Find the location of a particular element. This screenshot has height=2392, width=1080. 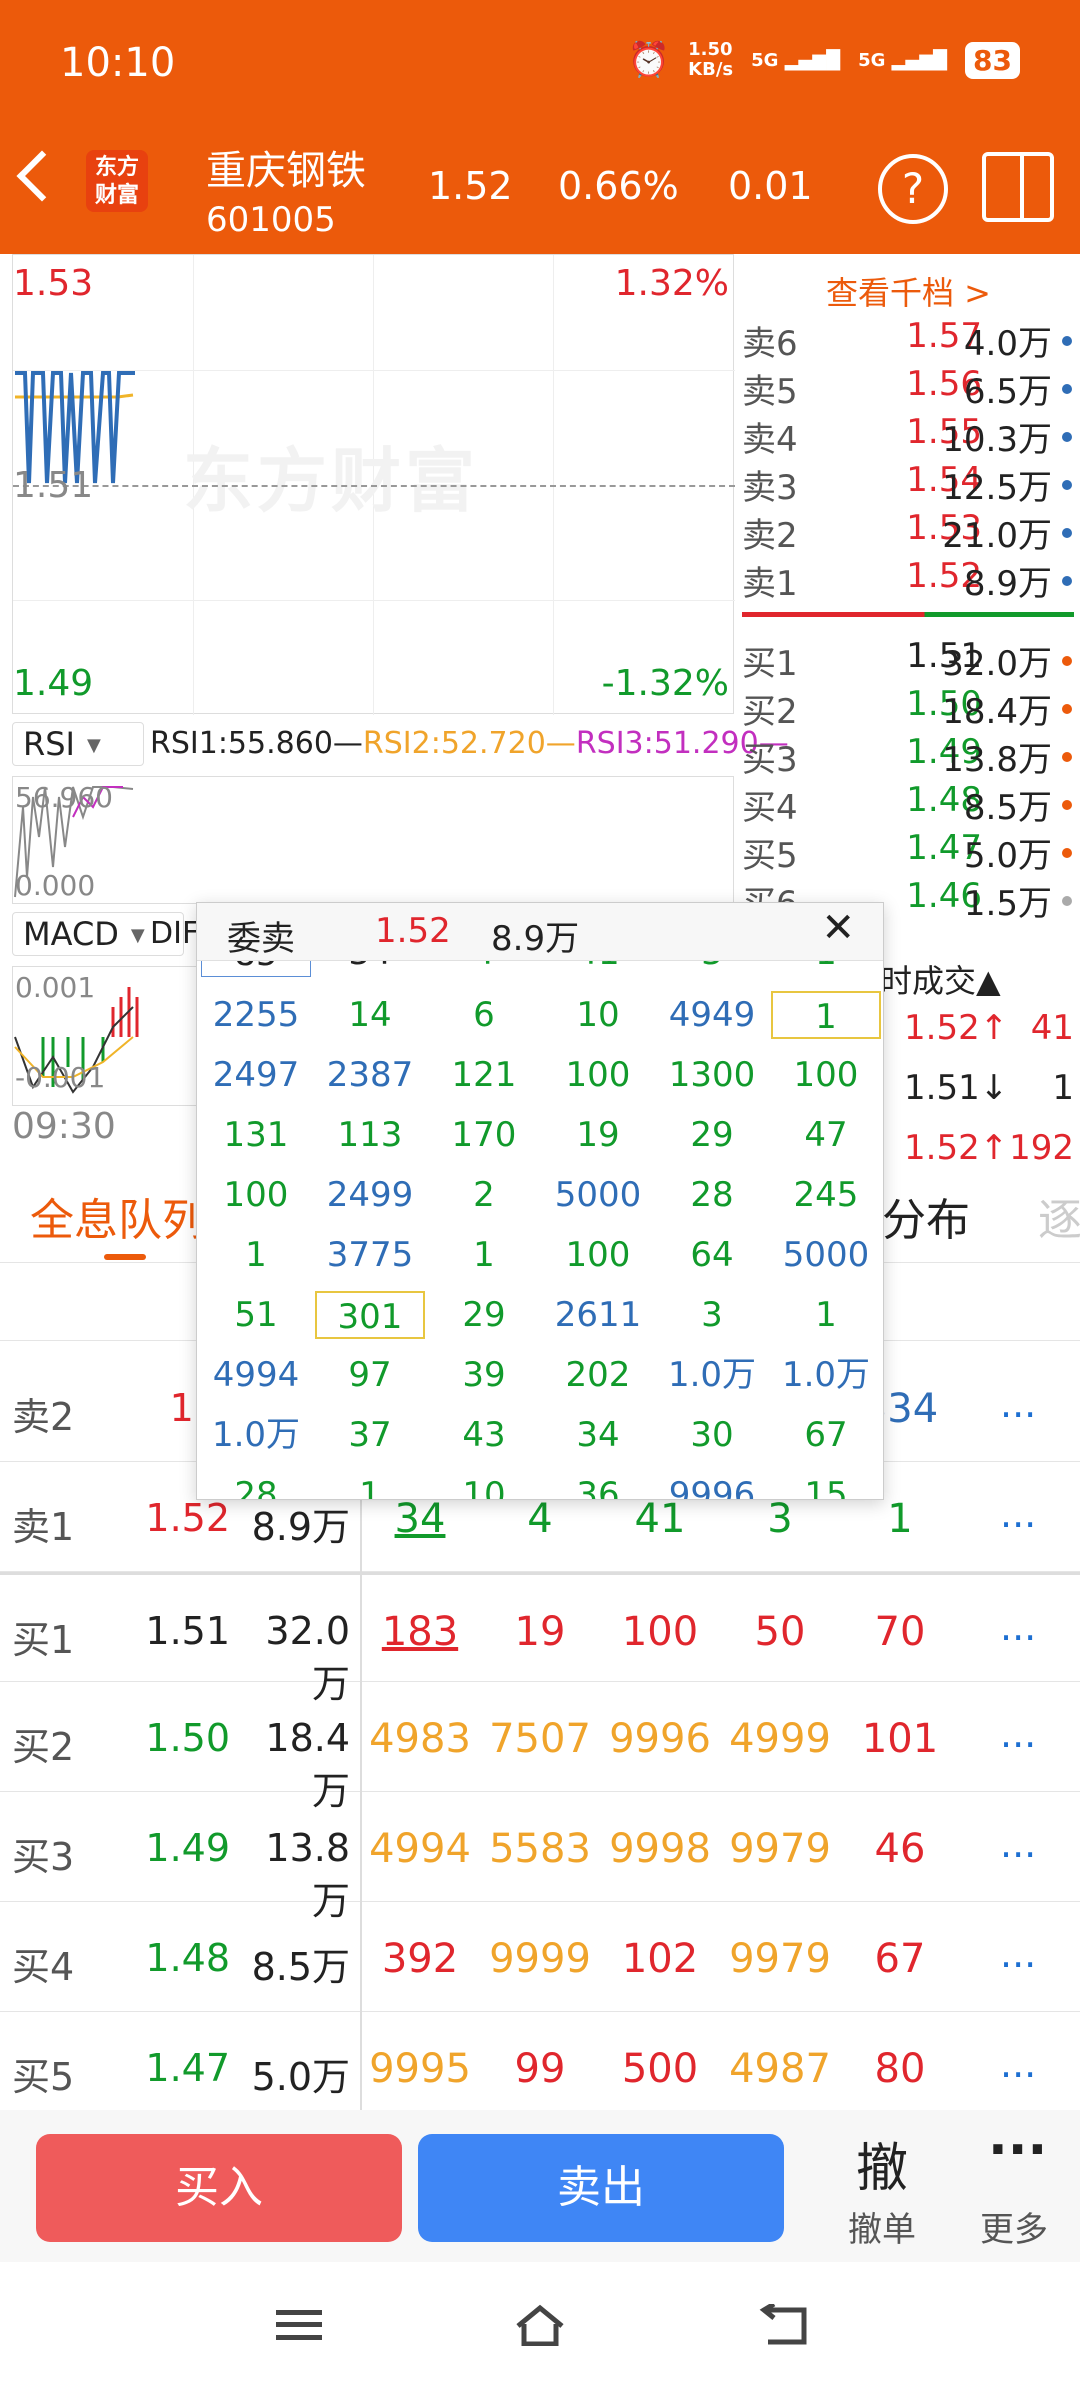

ask-row: 卖2 1.53 21.0万 is located at coordinates (907, 532).